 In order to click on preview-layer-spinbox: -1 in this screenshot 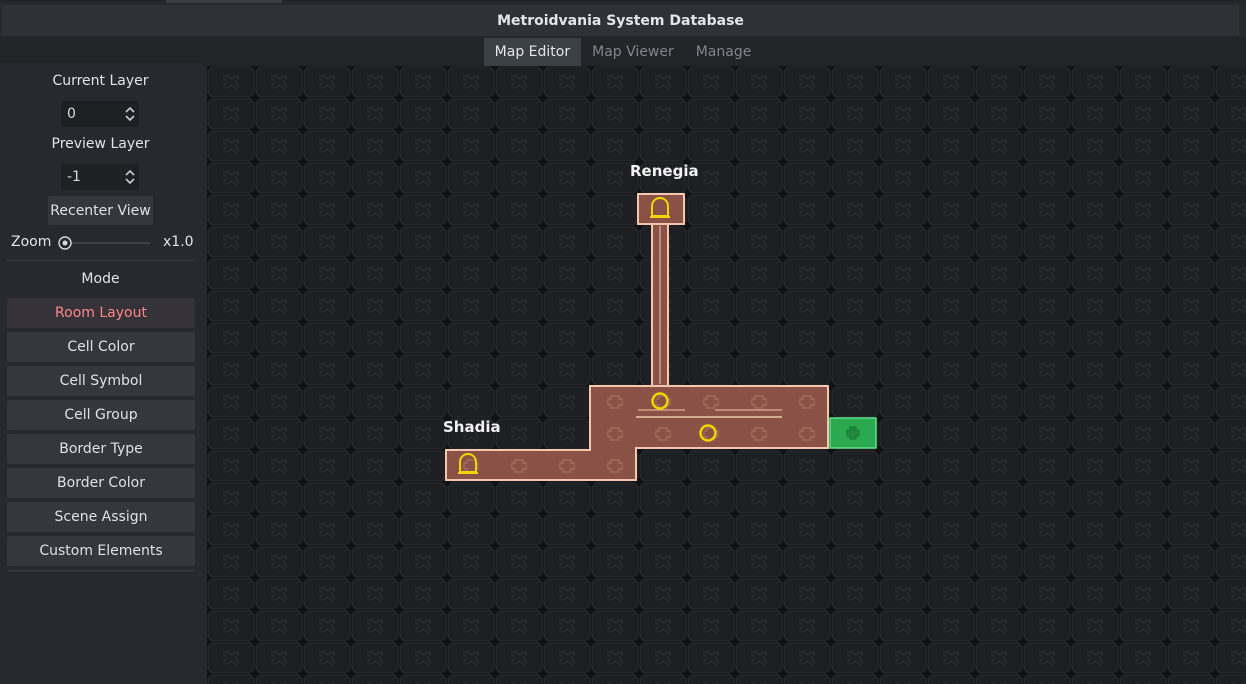, I will do `click(100, 177)`.